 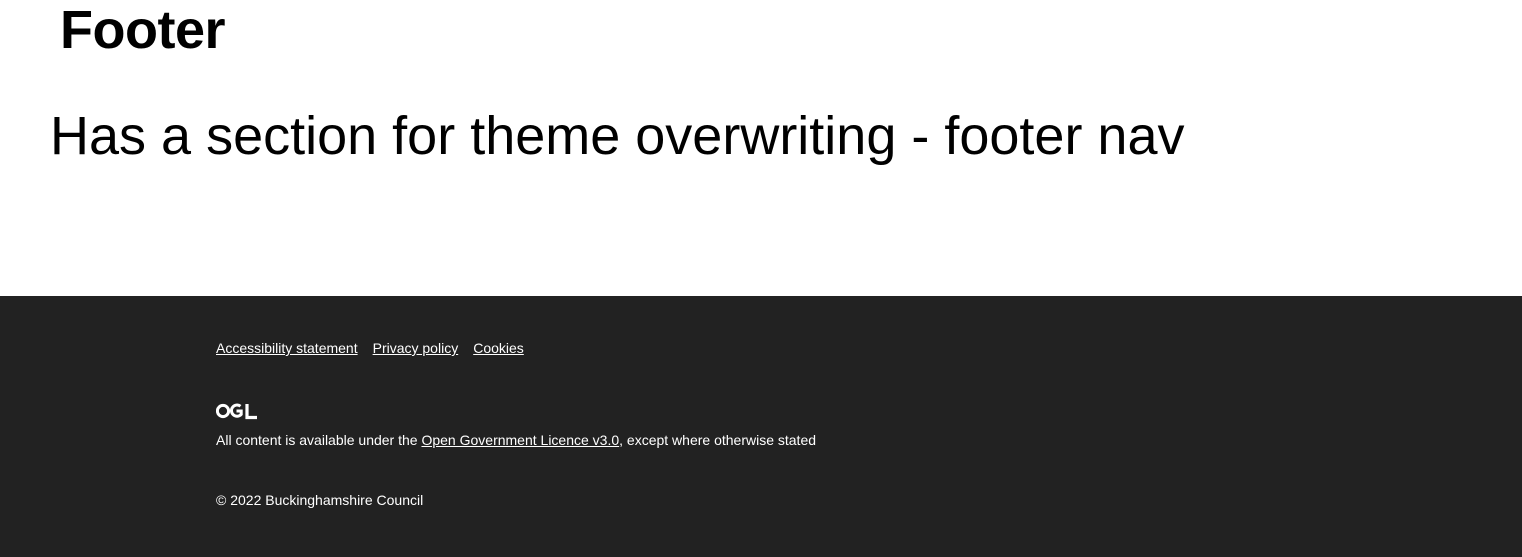 I want to click on licence-suffix: , except where otherwise stated, so click(x=718, y=440).